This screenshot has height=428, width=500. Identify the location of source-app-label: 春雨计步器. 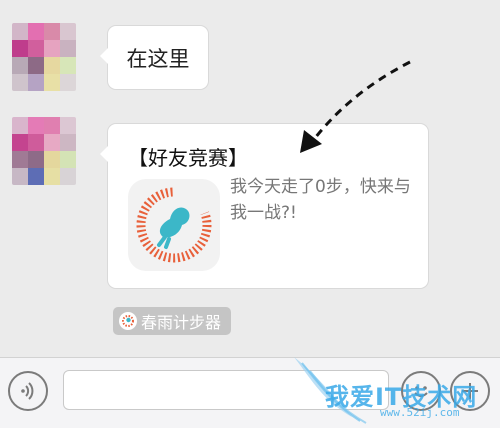
(181, 322).